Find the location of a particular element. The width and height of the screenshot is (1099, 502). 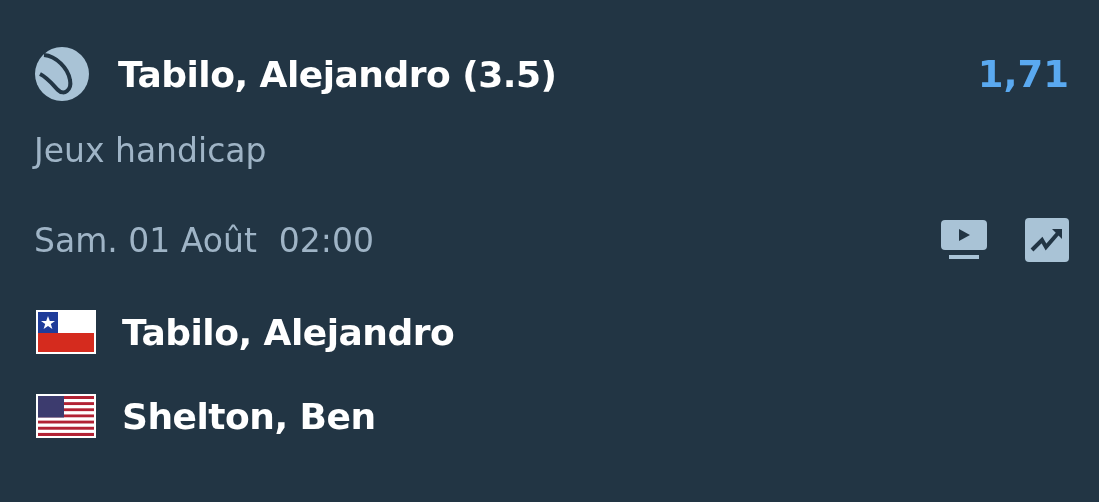

event-time: 02:00 is located at coordinates (326, 240).